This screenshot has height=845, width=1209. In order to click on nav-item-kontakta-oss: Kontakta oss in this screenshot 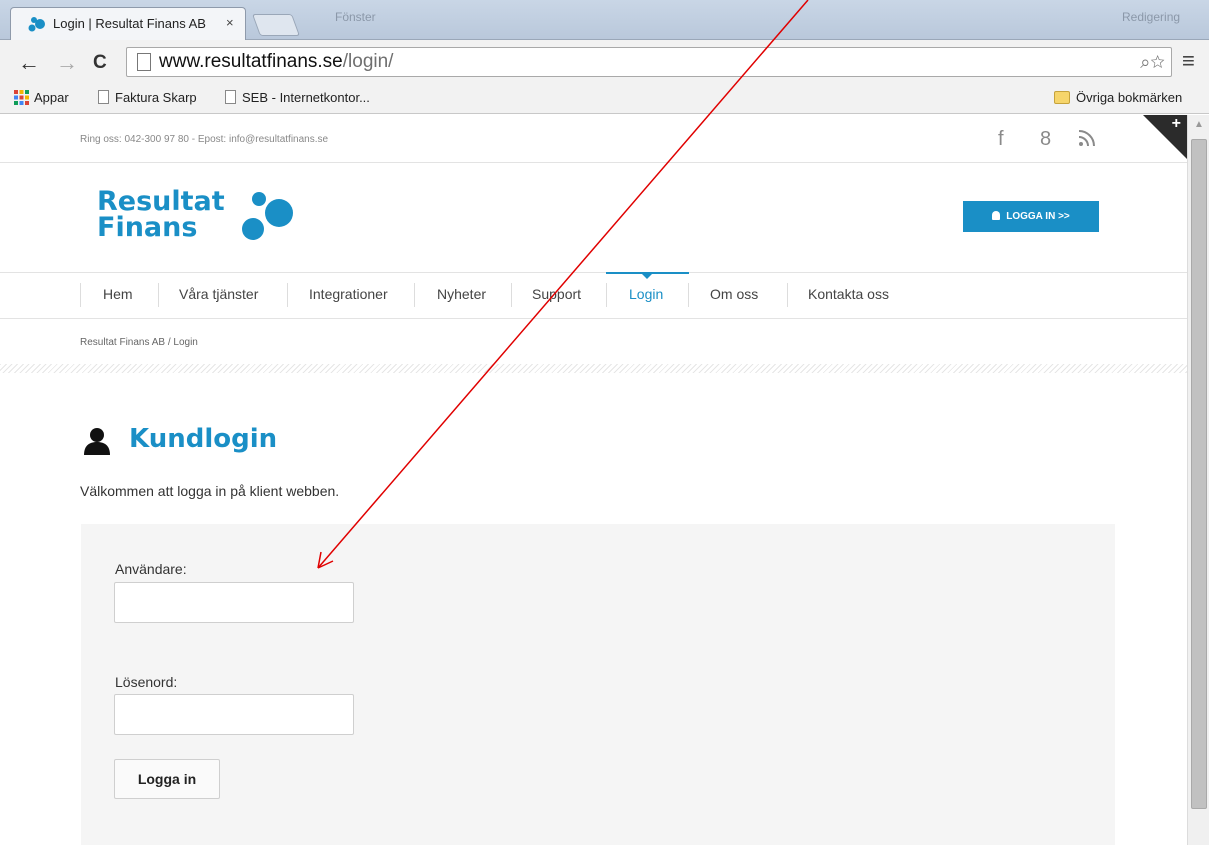, I will do `click(848, 294)`.